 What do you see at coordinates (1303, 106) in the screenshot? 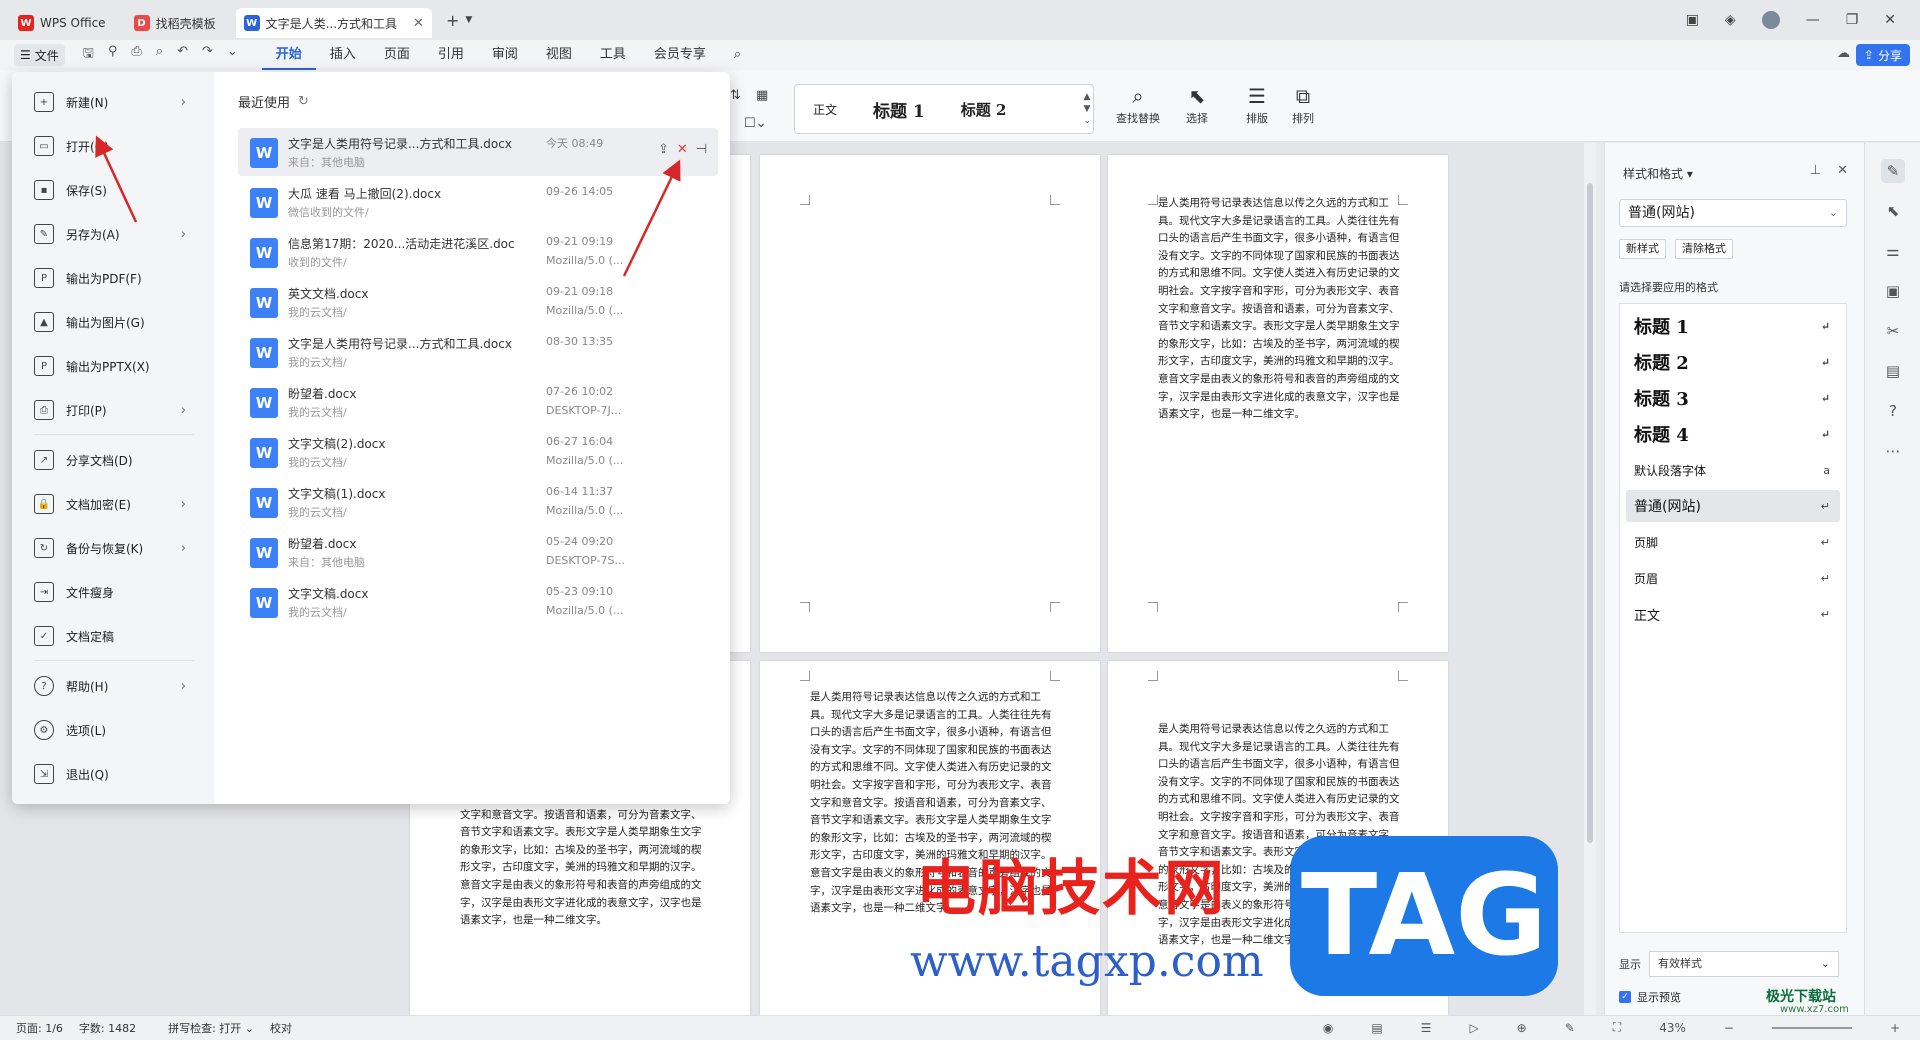
I see `arrange-button: ⧉ 排列` at bounding box center [1303, 106].